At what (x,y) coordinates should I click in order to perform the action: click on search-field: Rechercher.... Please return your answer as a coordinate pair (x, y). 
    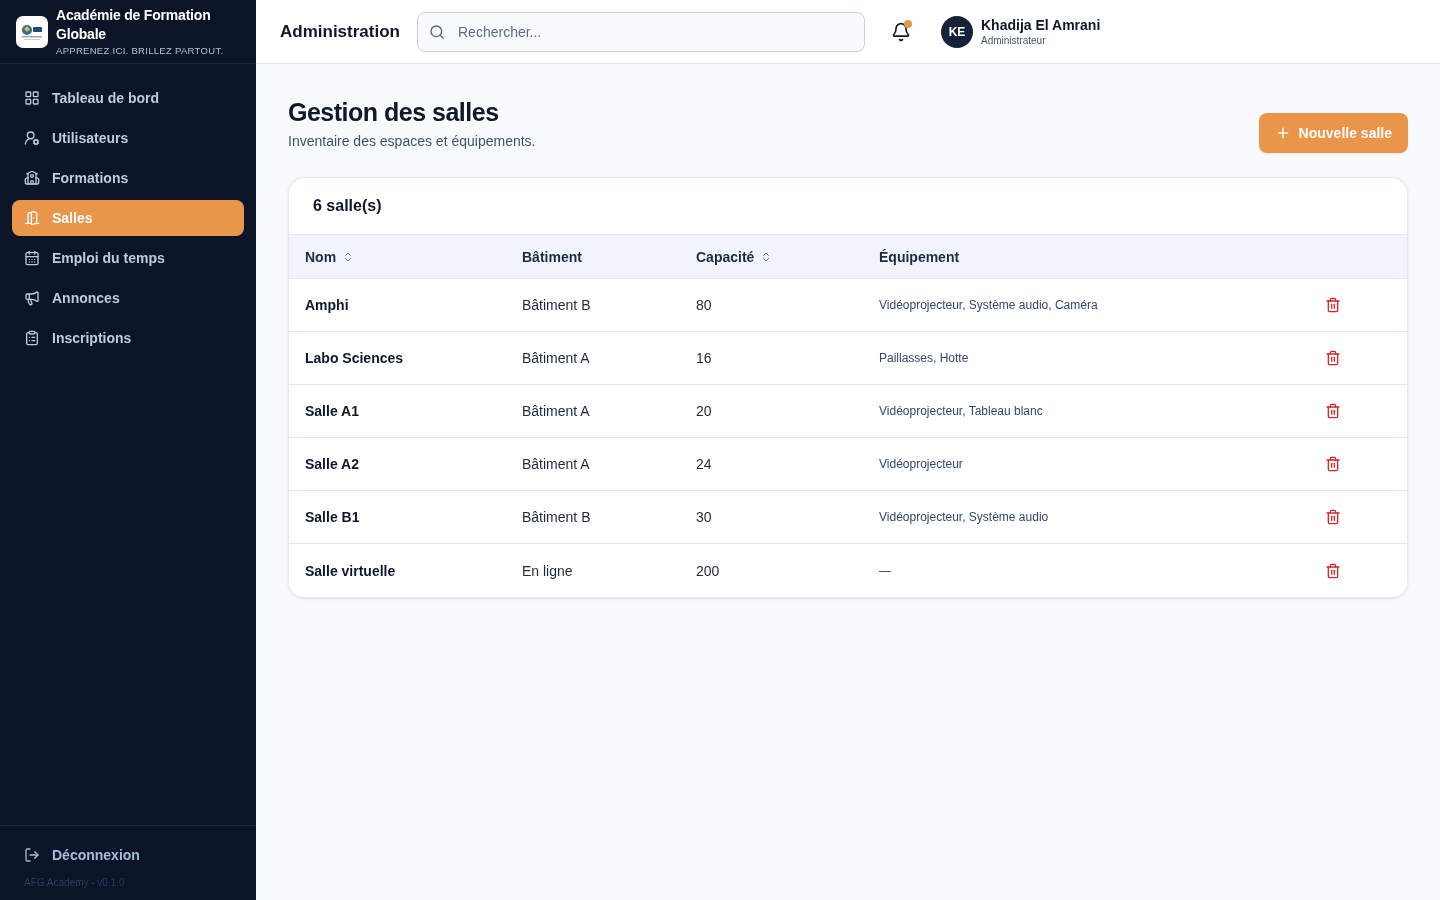
    Looking at the image, I should click on (641, 31).